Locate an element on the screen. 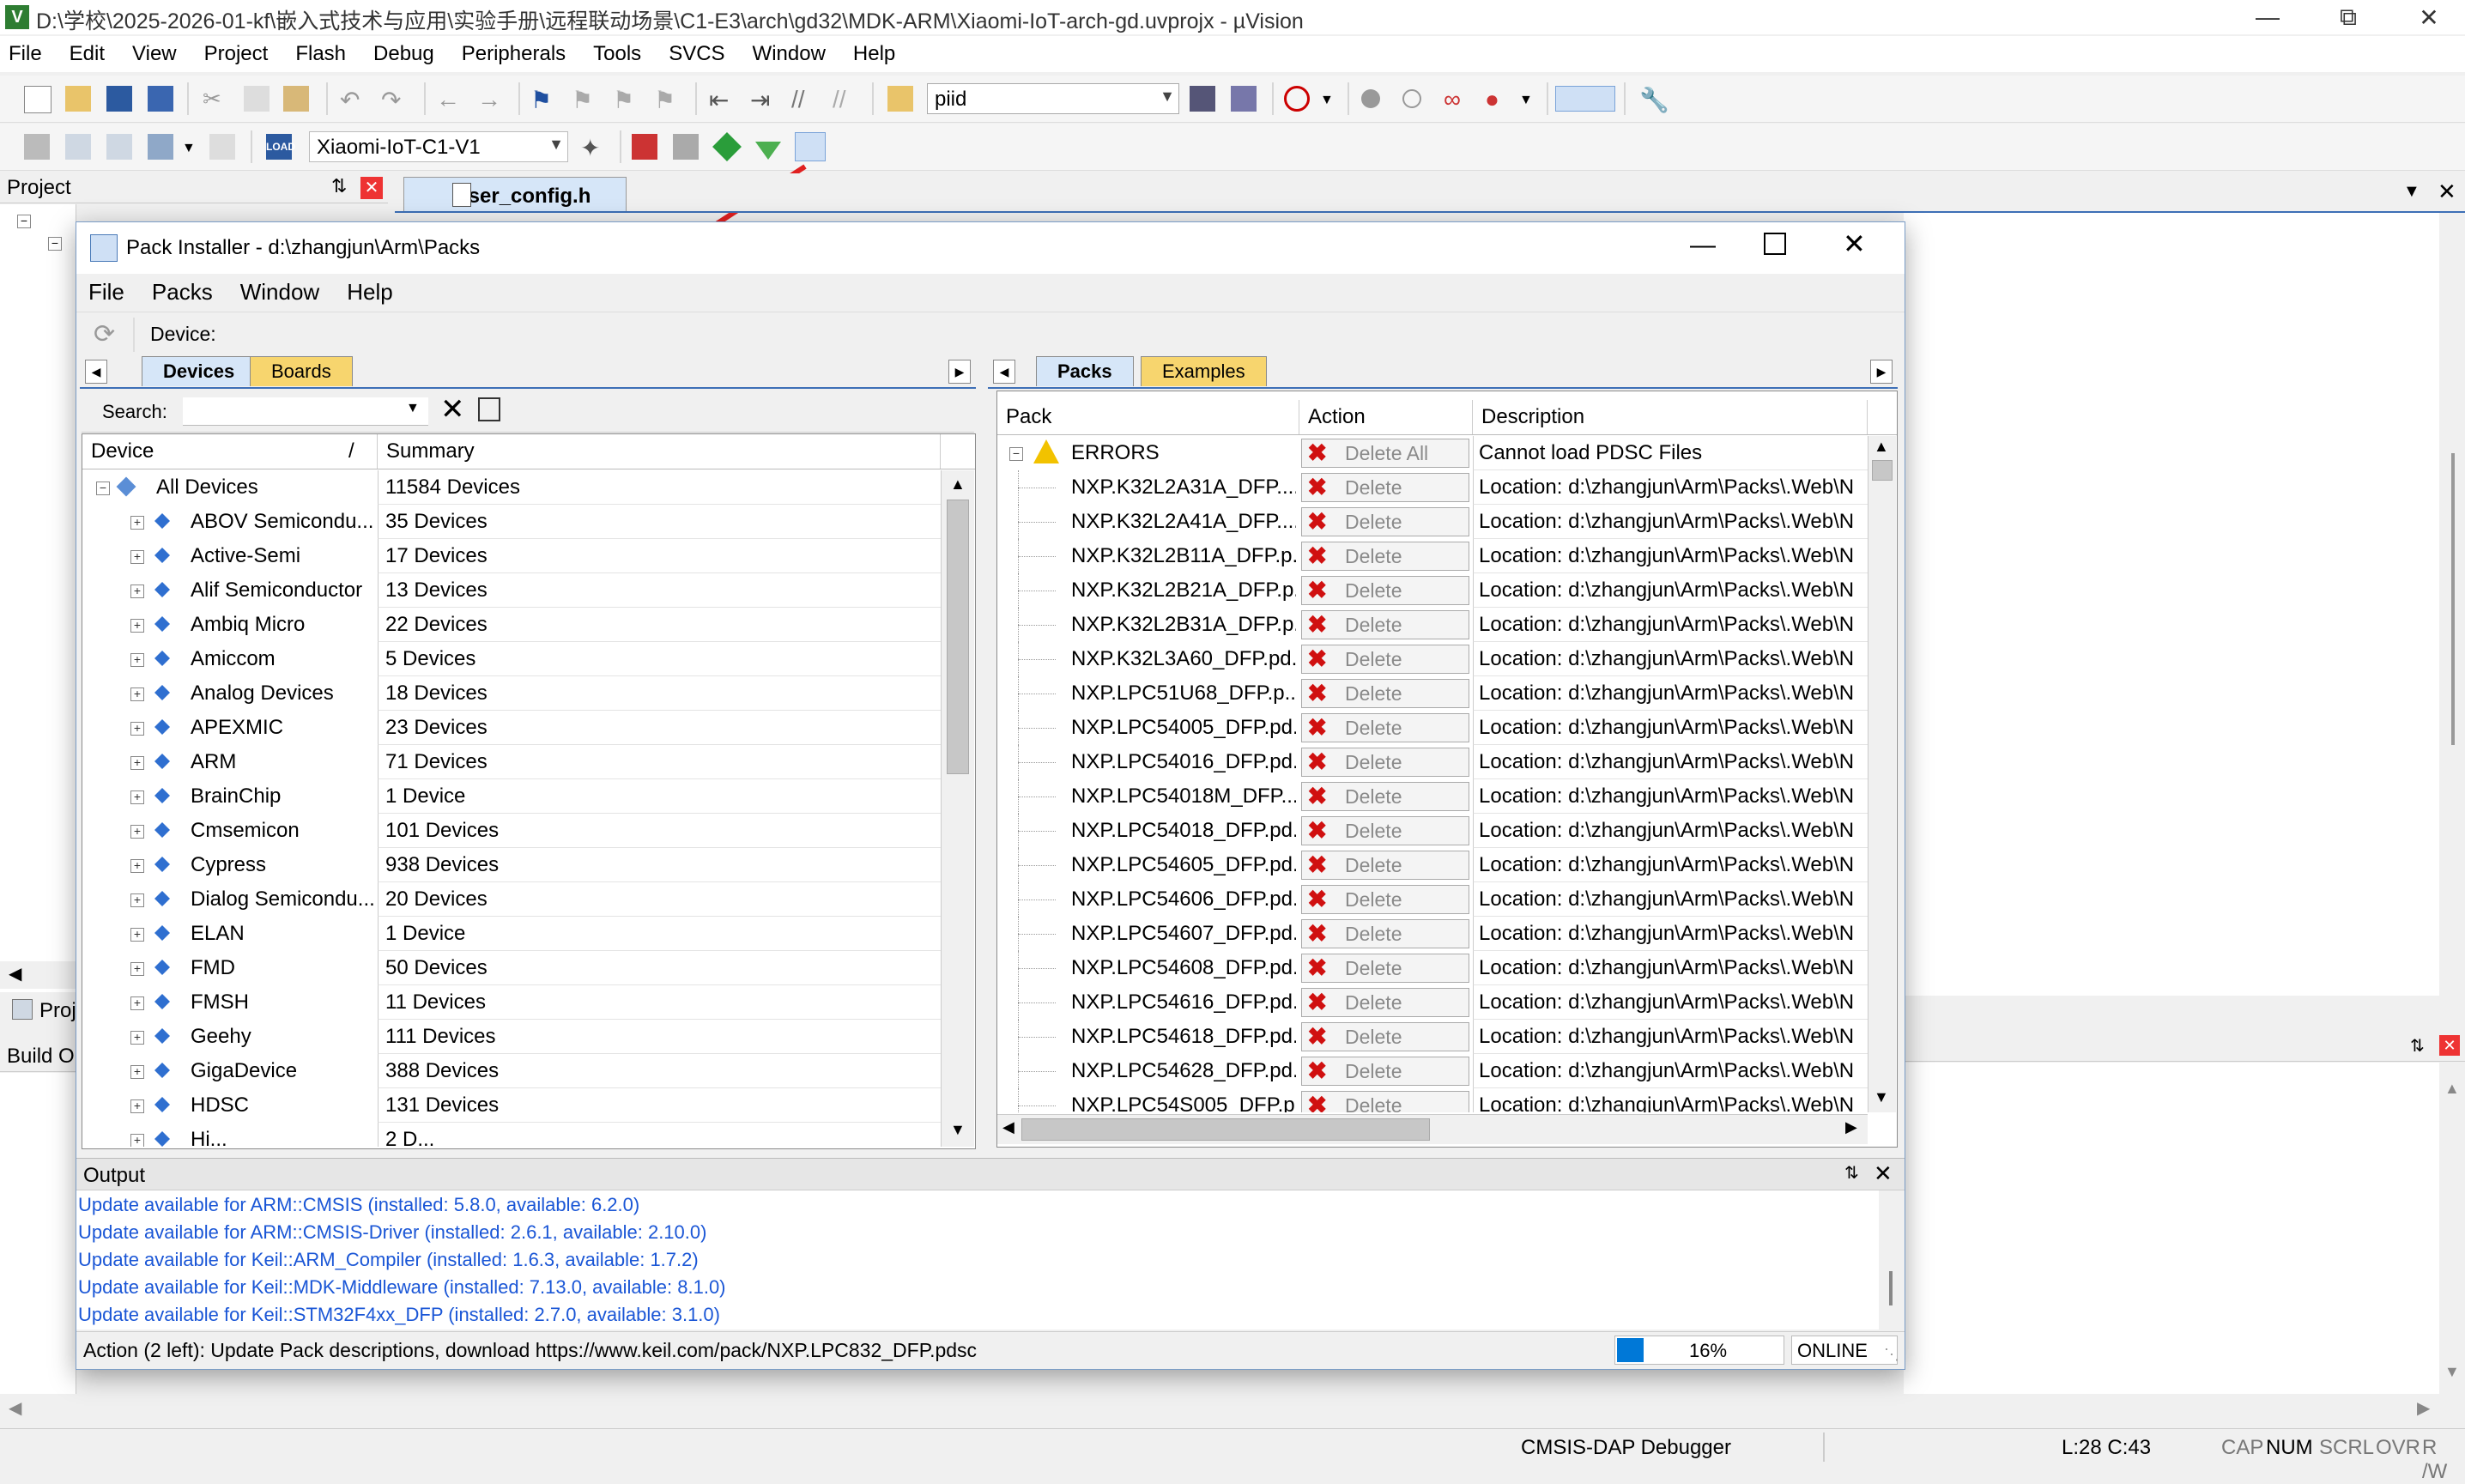 The width and height of the screenshot is (2465, 1484). tree-row-vendor: + Analog Devices 18 Devices is located at coordinates (512, 693).